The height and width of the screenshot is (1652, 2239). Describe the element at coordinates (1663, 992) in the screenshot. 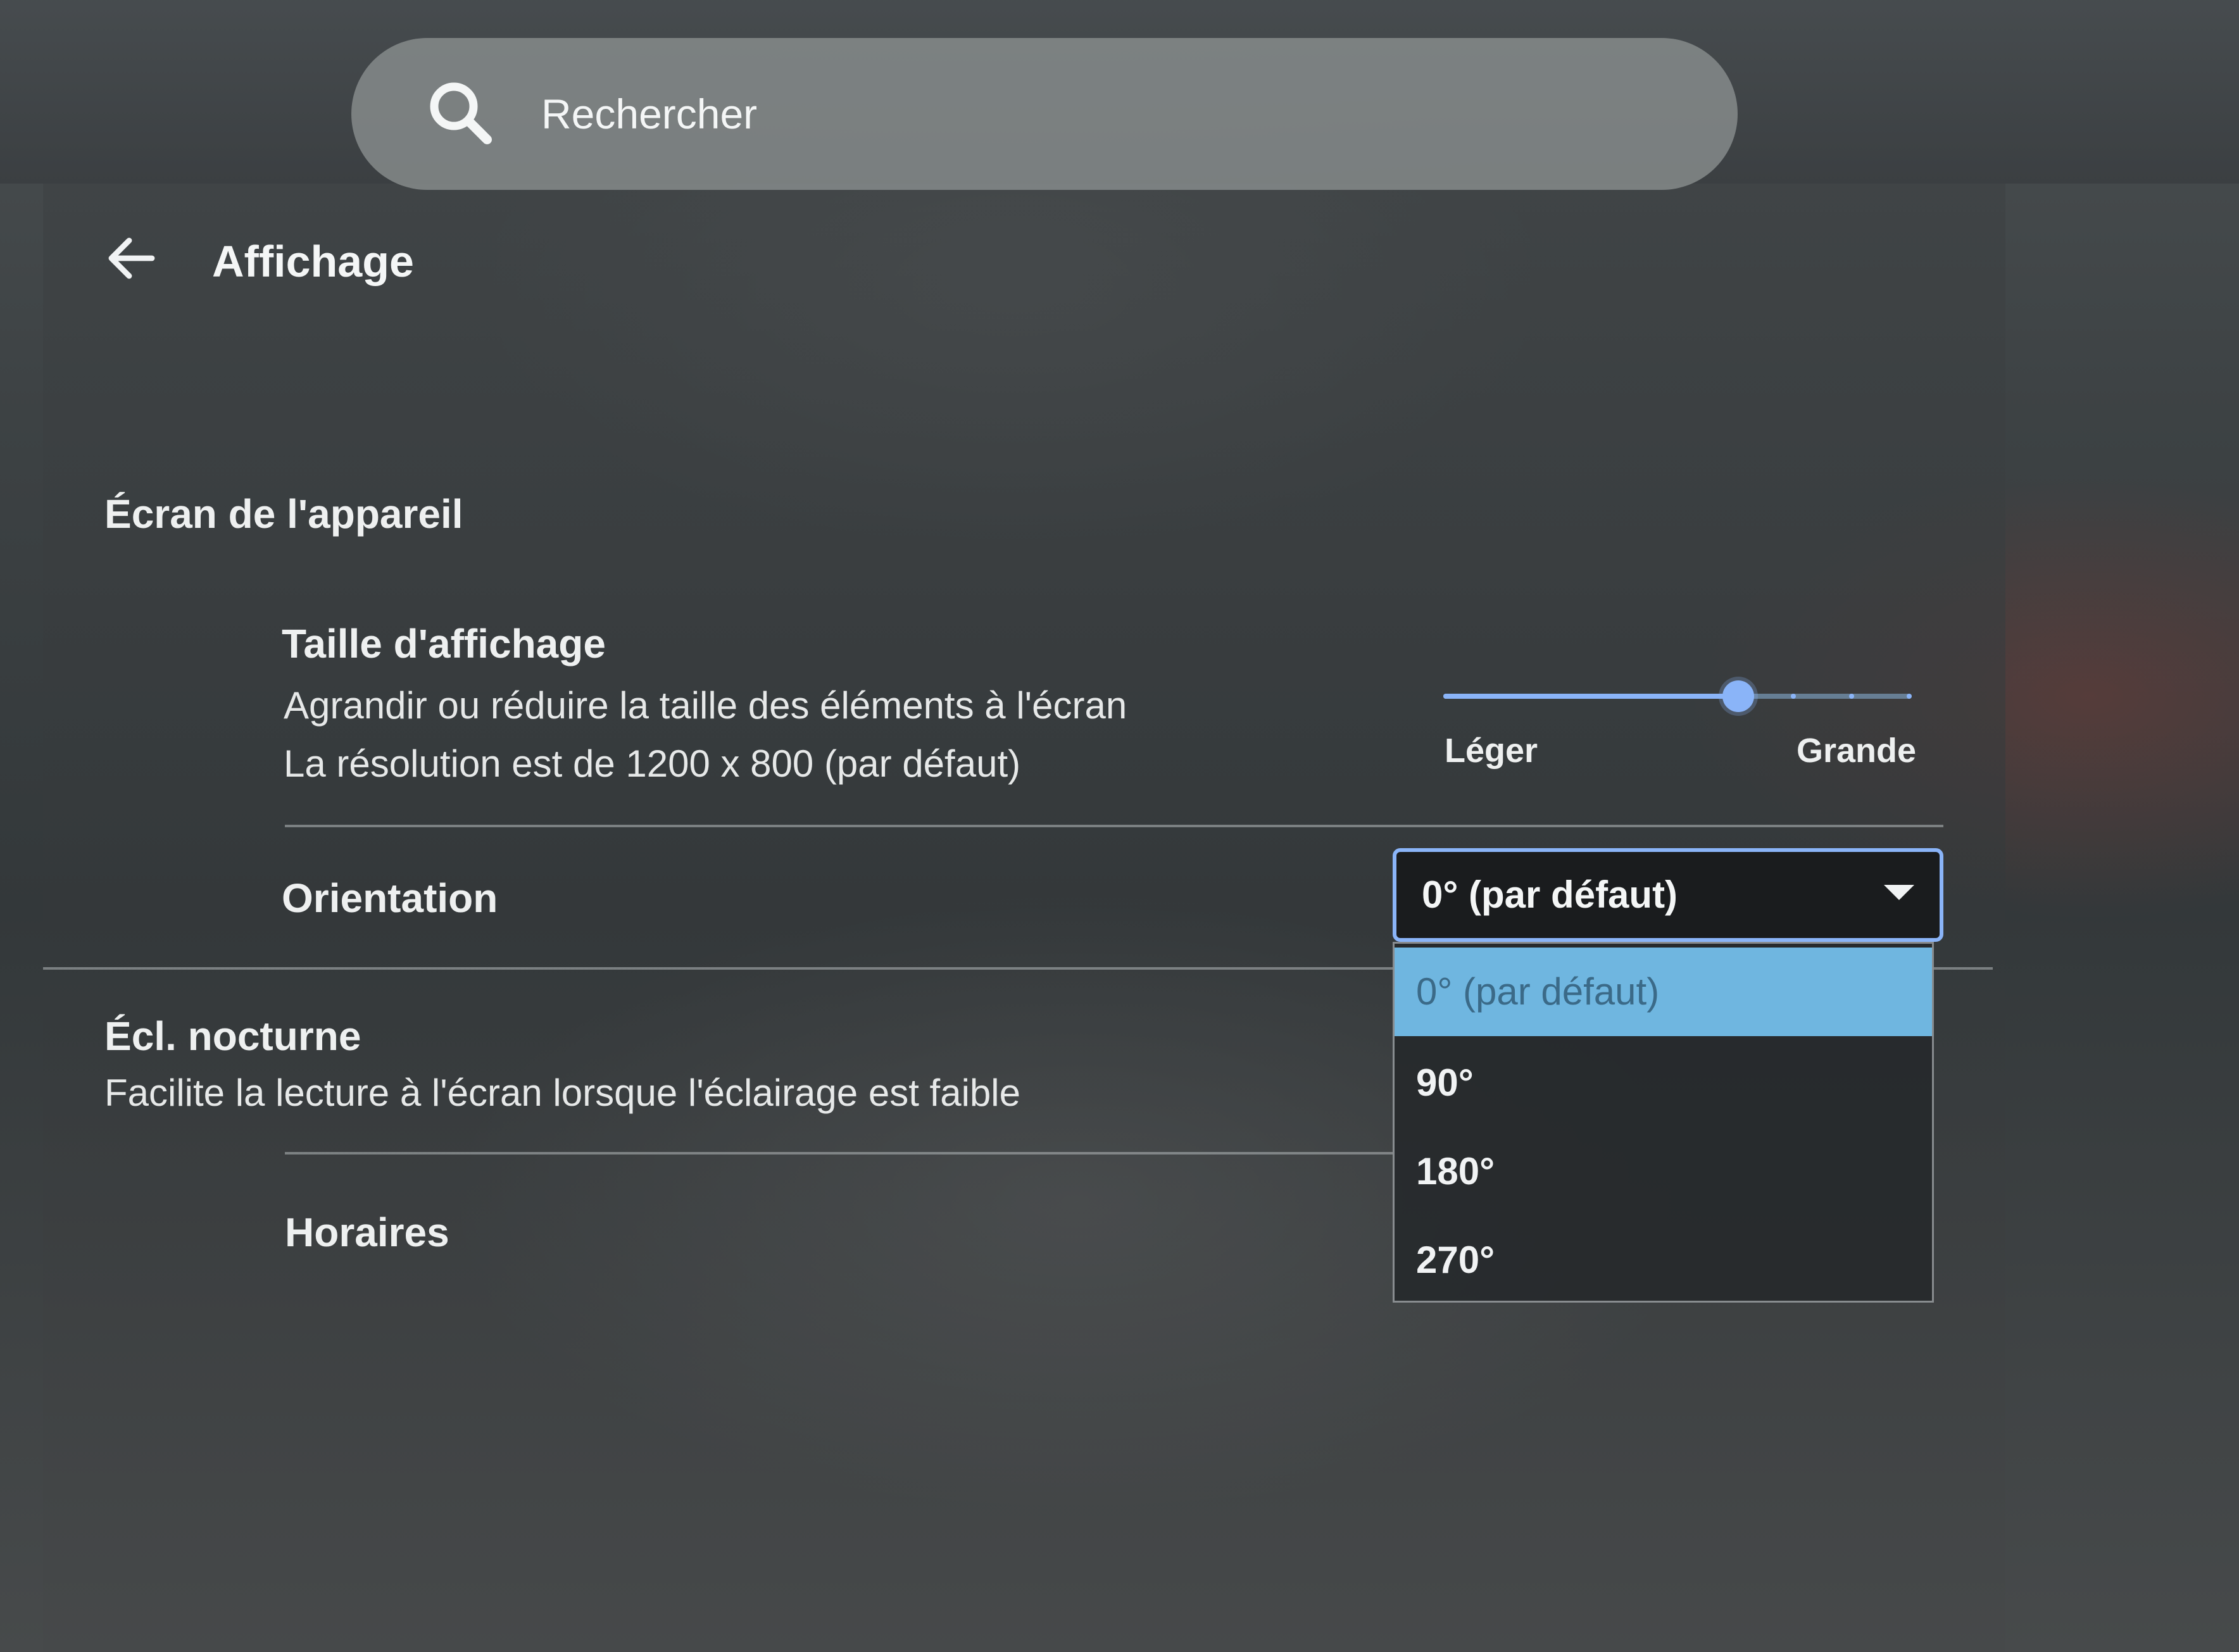

I see `orientation-option-0: 0° (par défaut)` at that location.